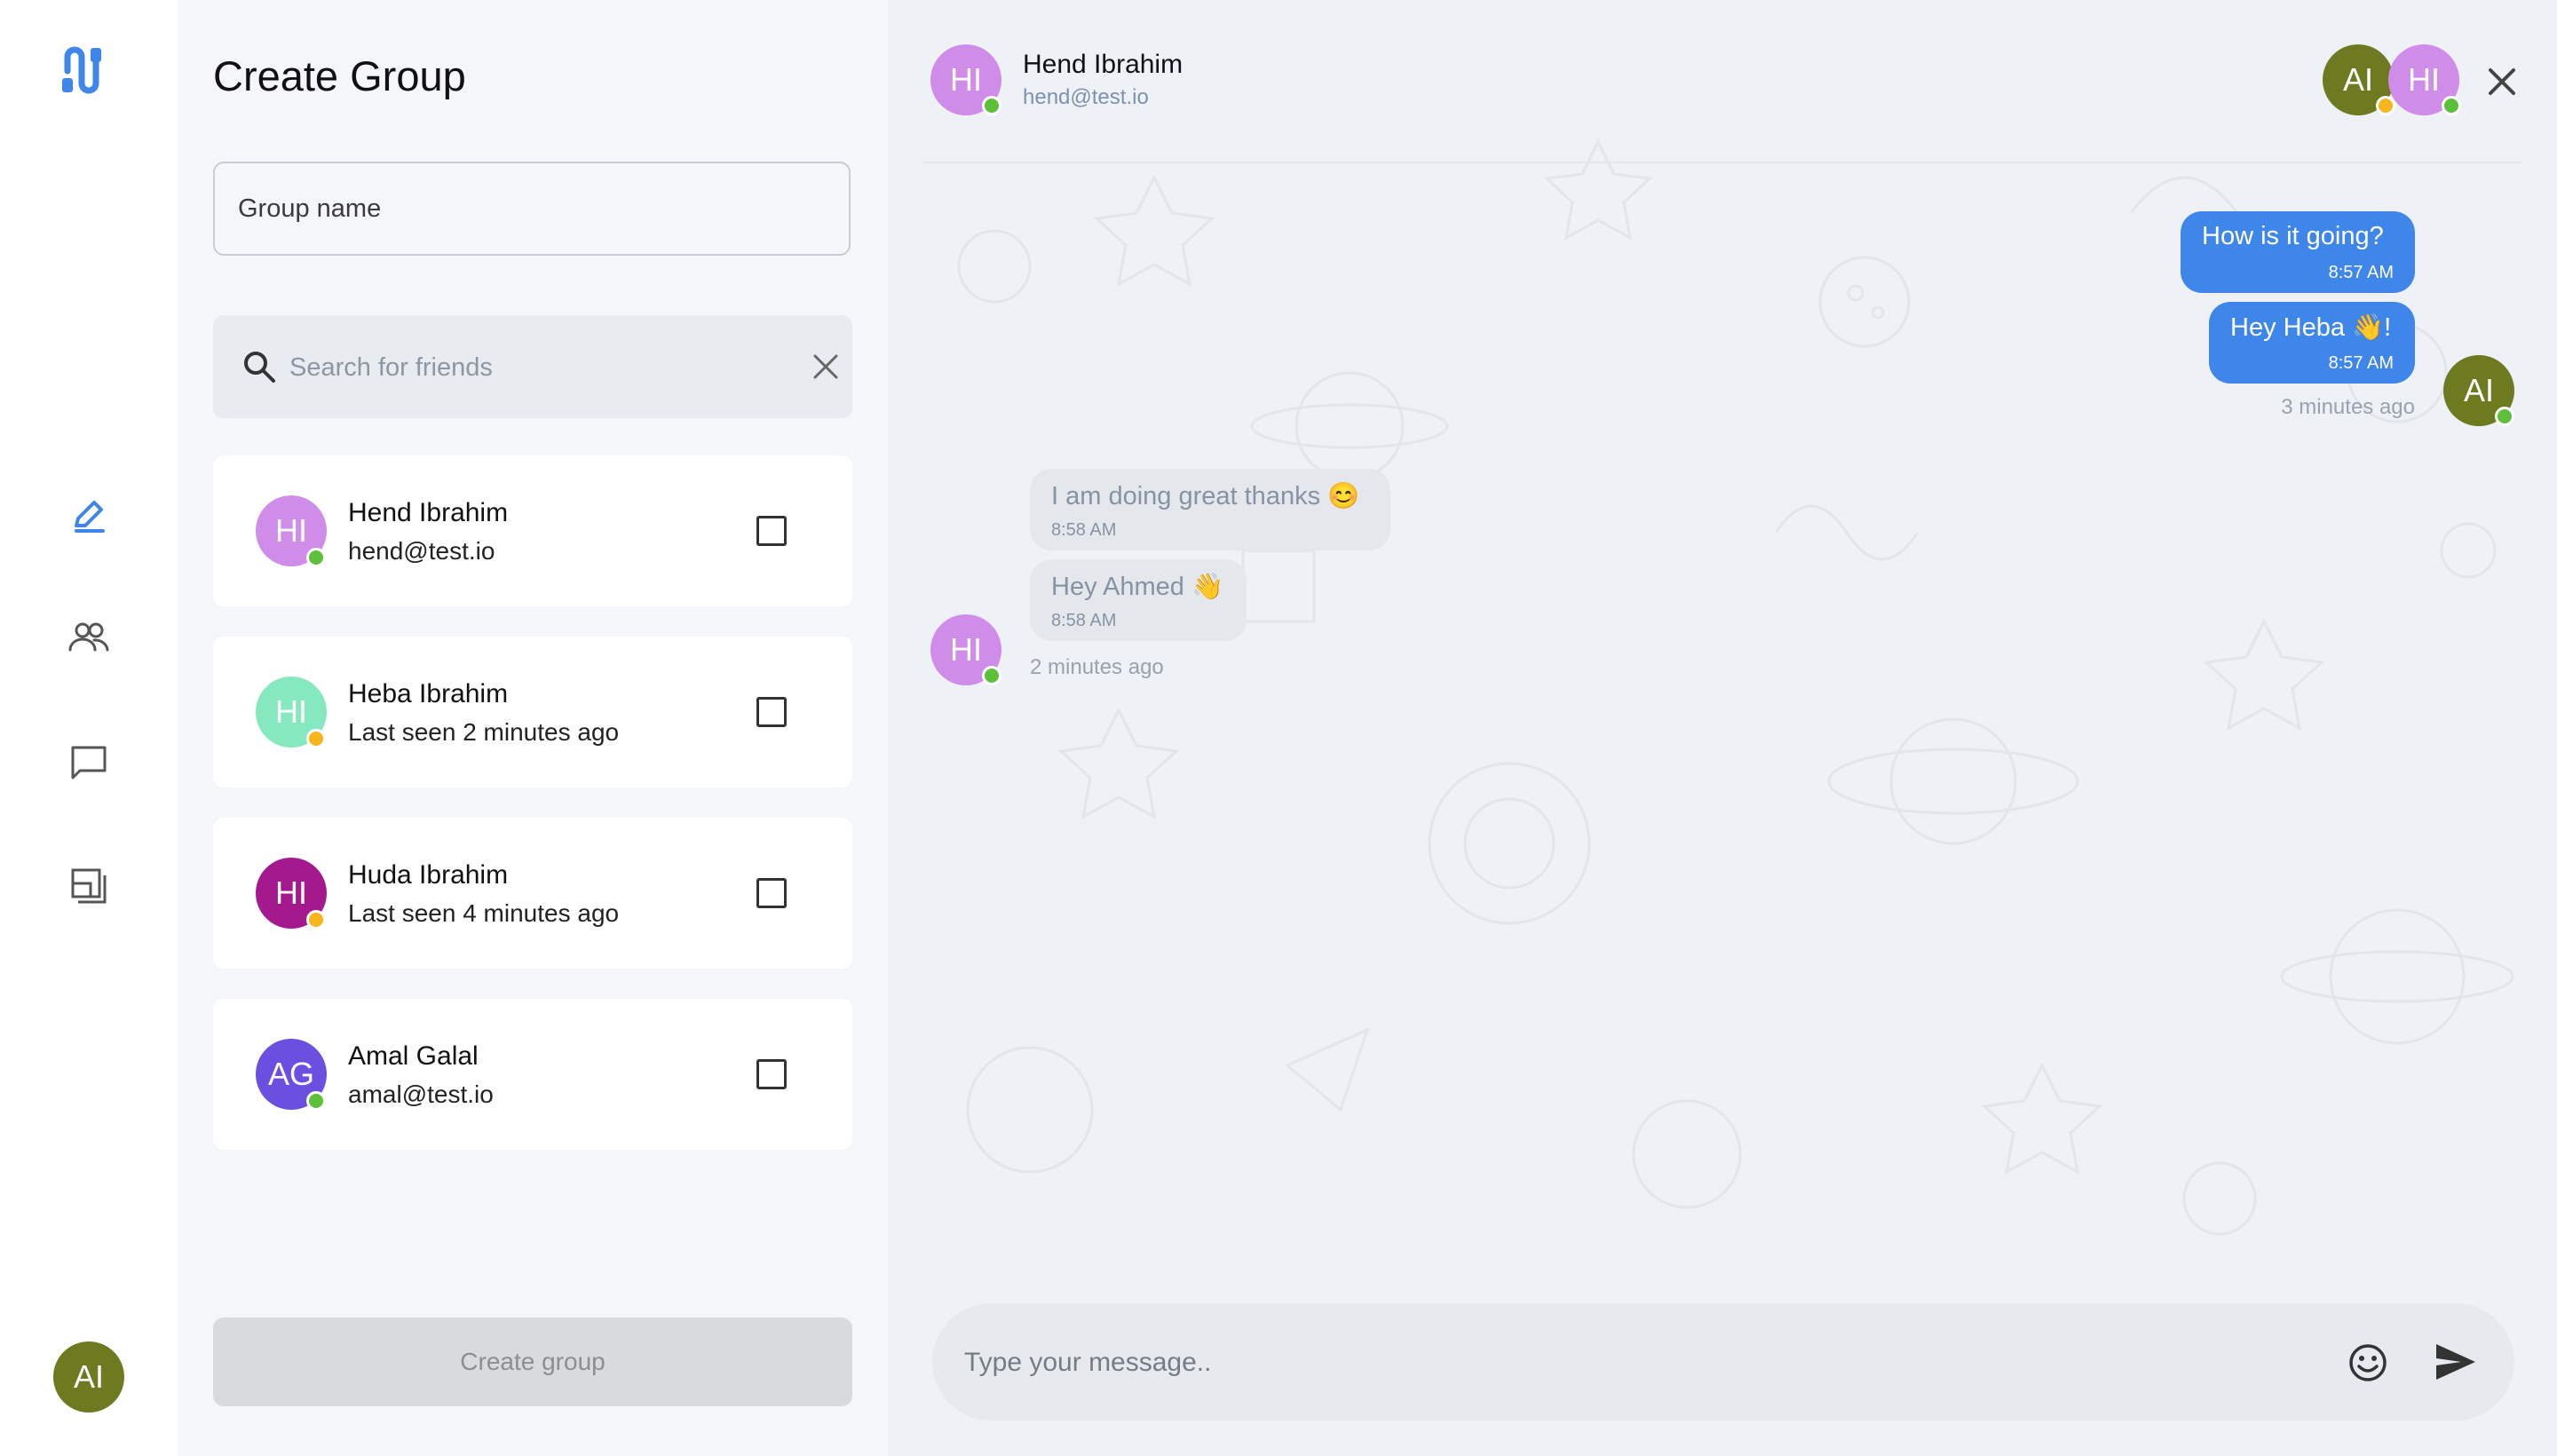 The width and height of the screenshot is (2557, 1456). Describe the element at coordinates (826, 367) in the screenshot. I see `clear-search-icon` at that location.